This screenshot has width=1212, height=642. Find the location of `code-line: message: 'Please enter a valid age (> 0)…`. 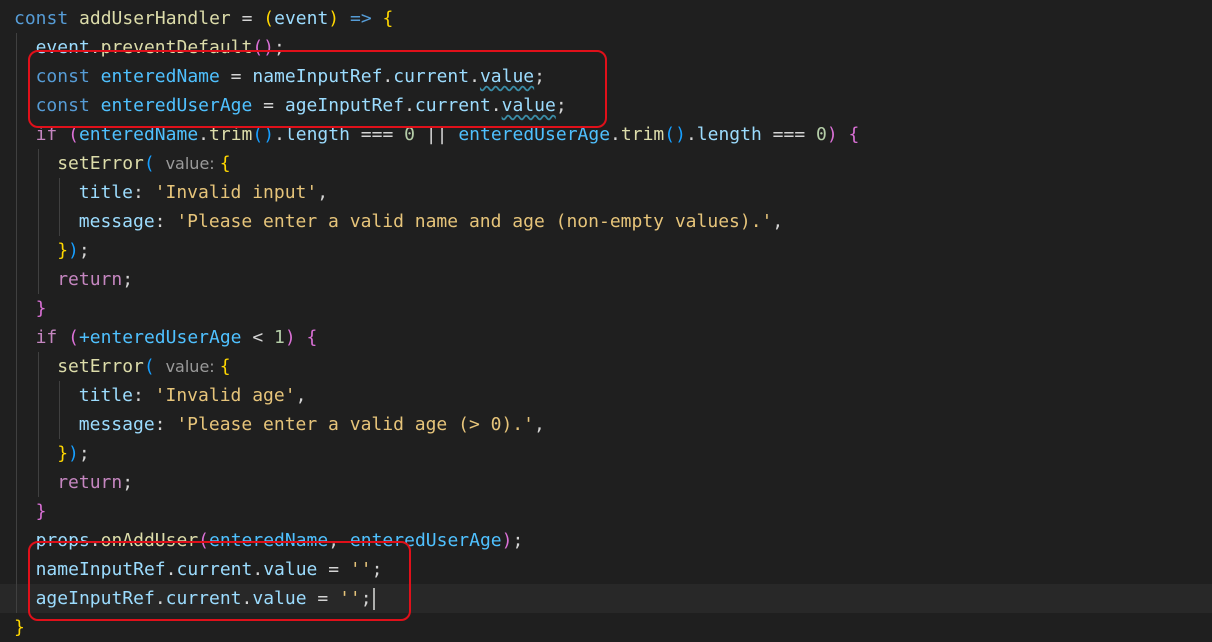

code-line: message: 'Please enter a valid age (> 0)… is located at coordinates (606, 424).